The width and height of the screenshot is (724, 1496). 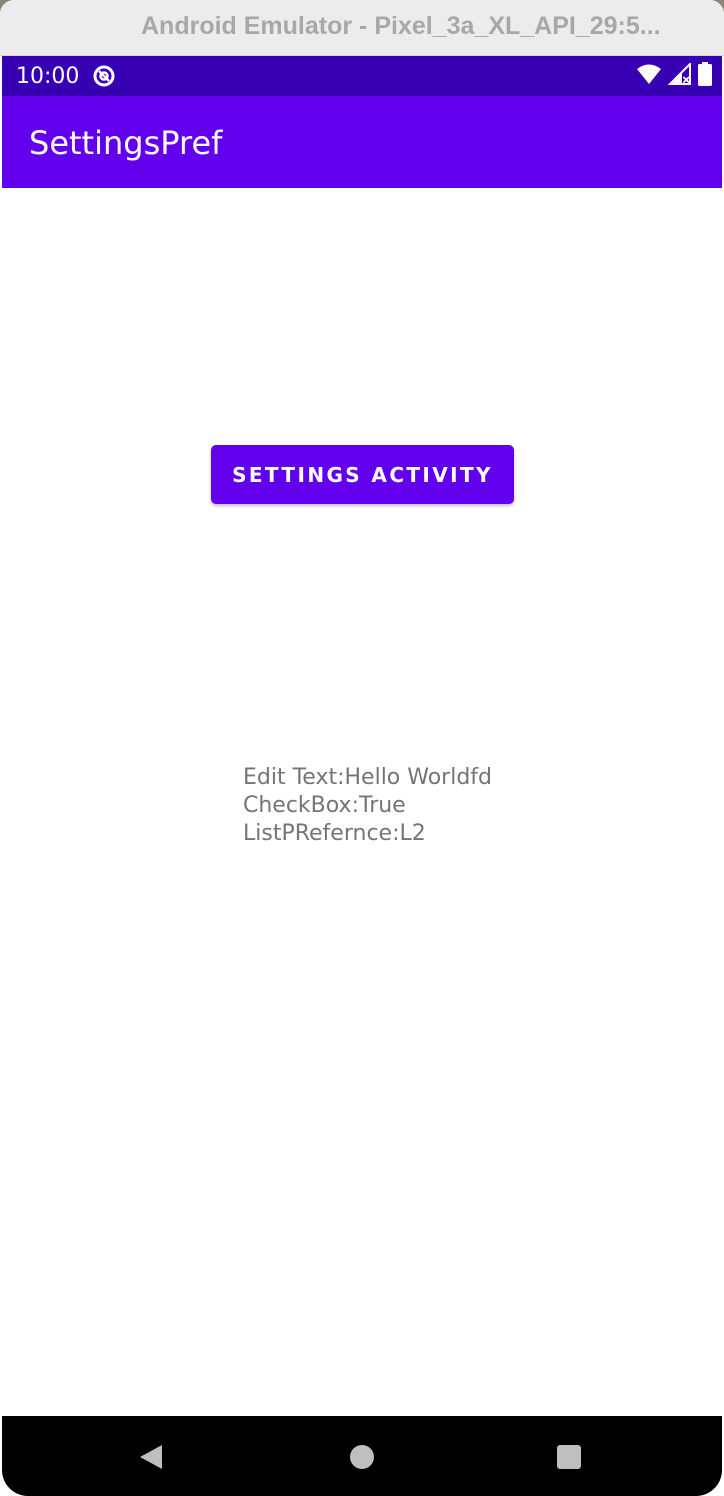 What do you see at coordinates (324, 805) in the screenshot?
I see `checkbox-value: CheckBox:True` at bounding box center [324, 805].